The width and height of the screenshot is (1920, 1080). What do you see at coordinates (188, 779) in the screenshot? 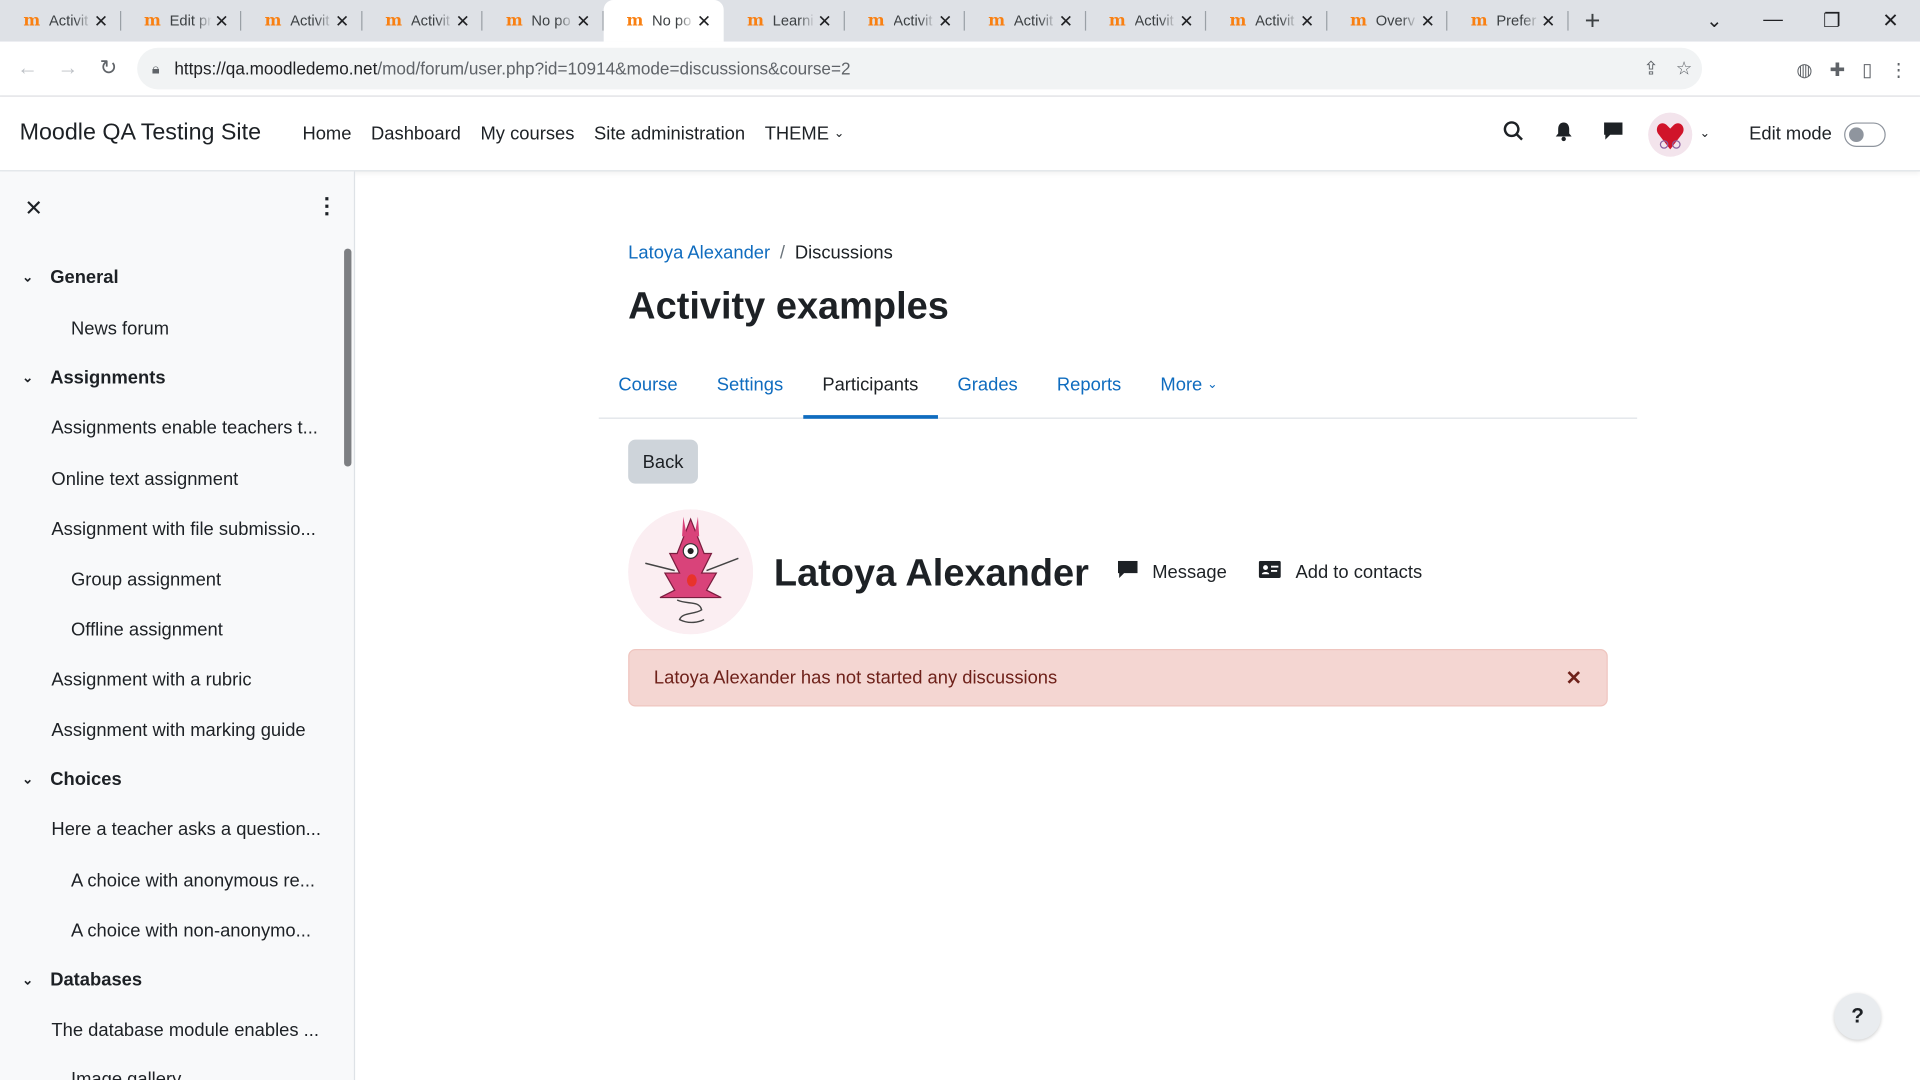
I see `course-section-choices: ⌄ Choices` at bounding box center [188, 779].